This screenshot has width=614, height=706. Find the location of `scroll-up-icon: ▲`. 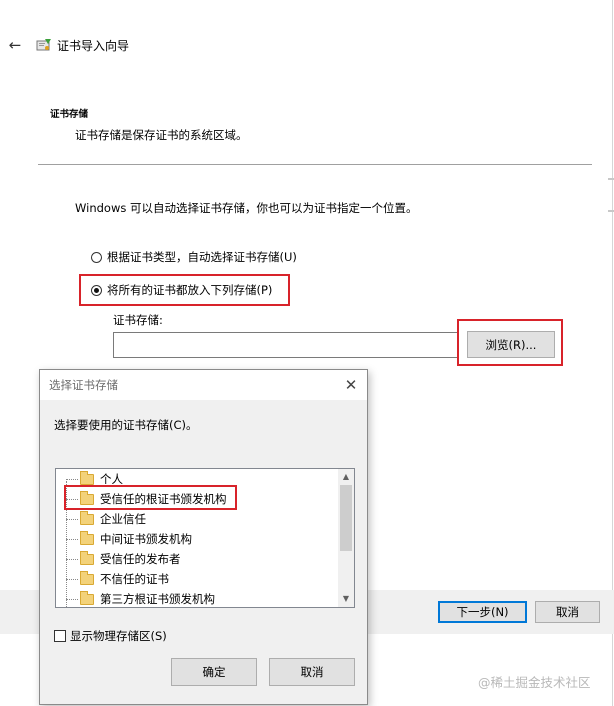

scroll-up-icon: ▲ is located at coordinates (346, 477).